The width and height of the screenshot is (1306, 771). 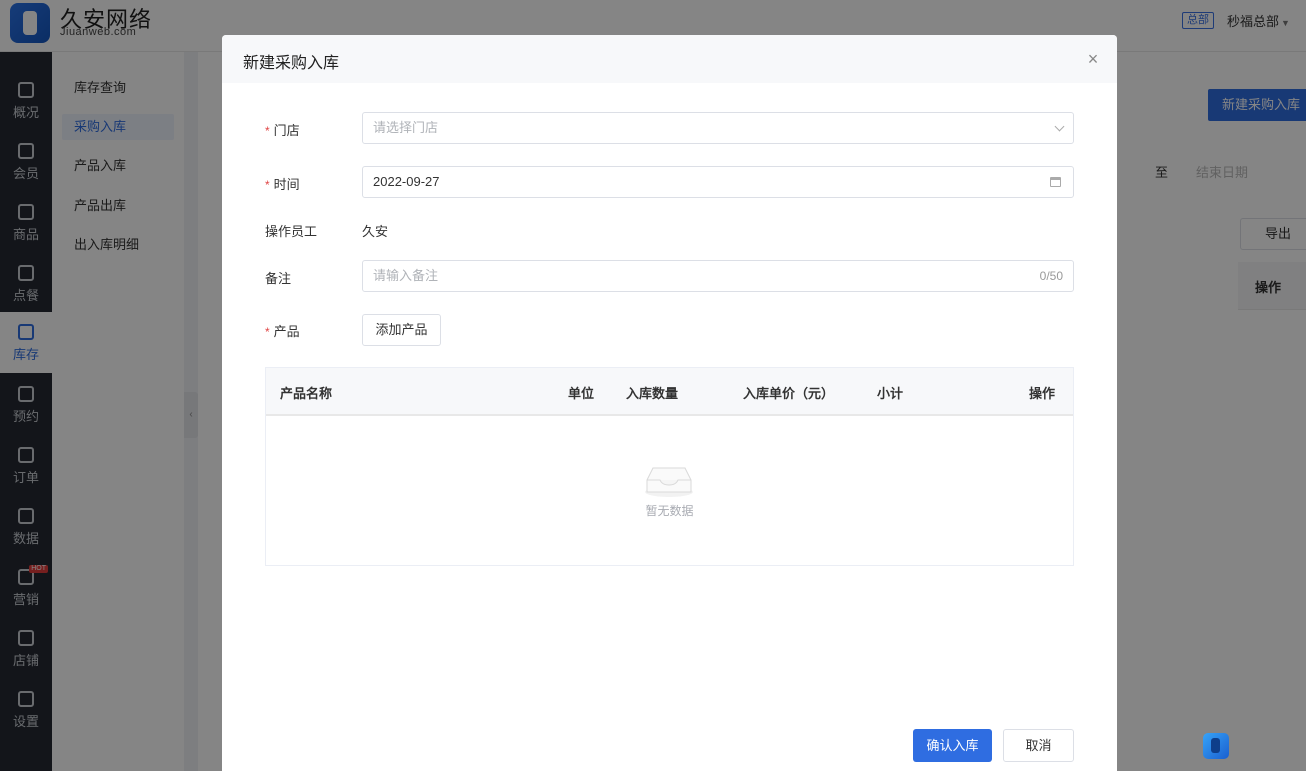 I want to click on store-select: 请选择门店, so click(x=718, y=128).